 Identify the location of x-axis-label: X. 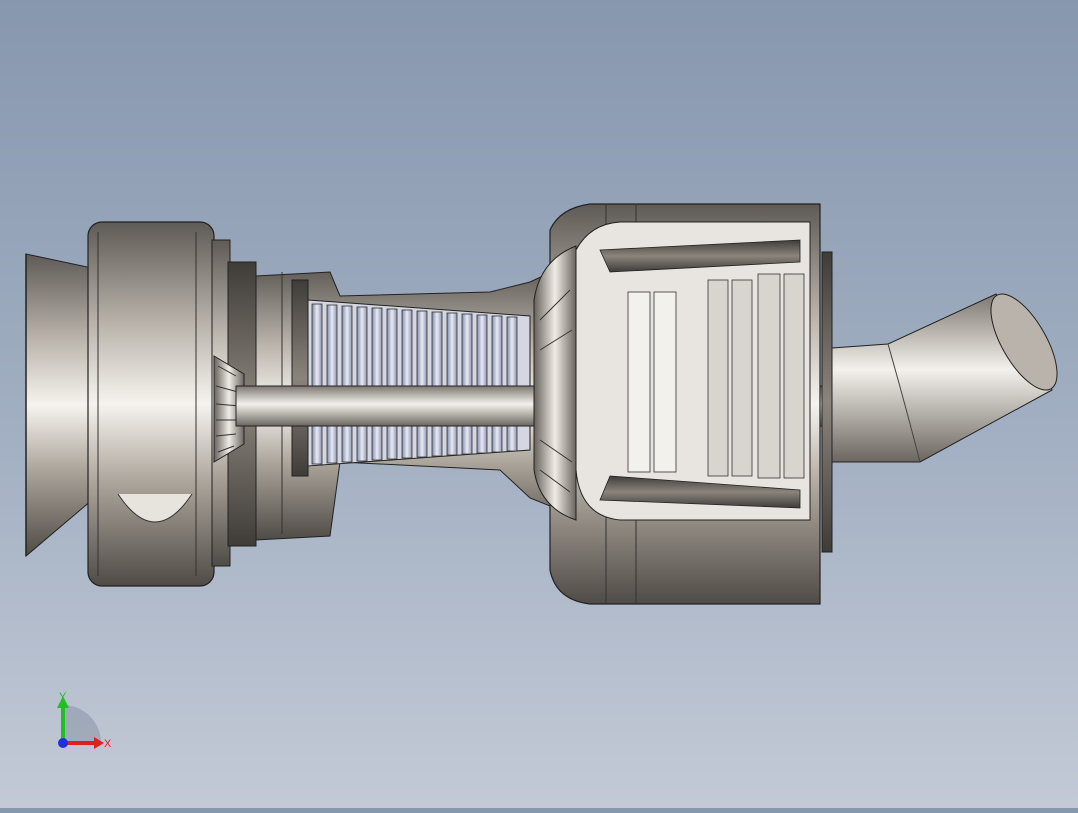
(108, 744).